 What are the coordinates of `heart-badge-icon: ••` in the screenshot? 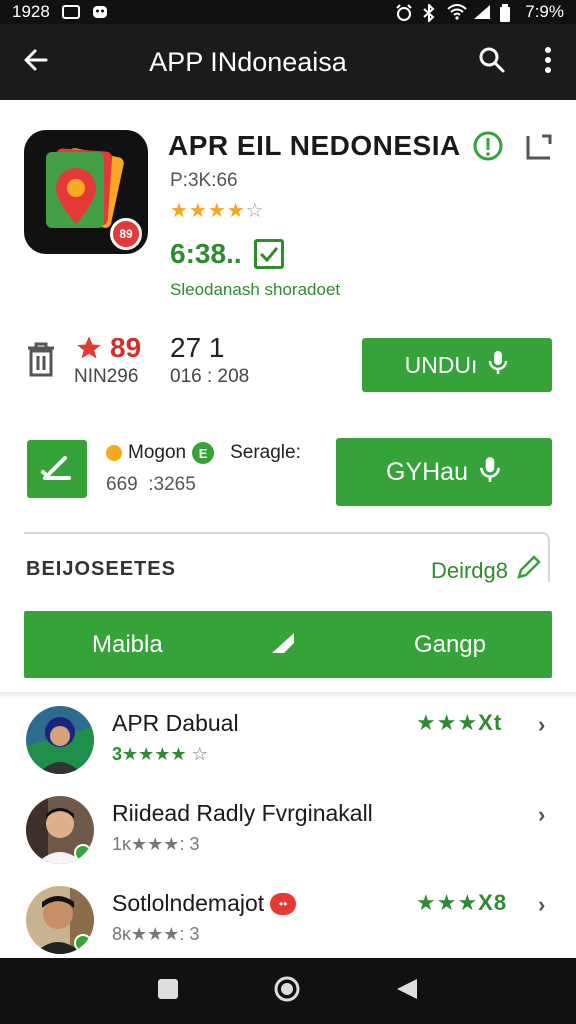 It's located at (283, 903).